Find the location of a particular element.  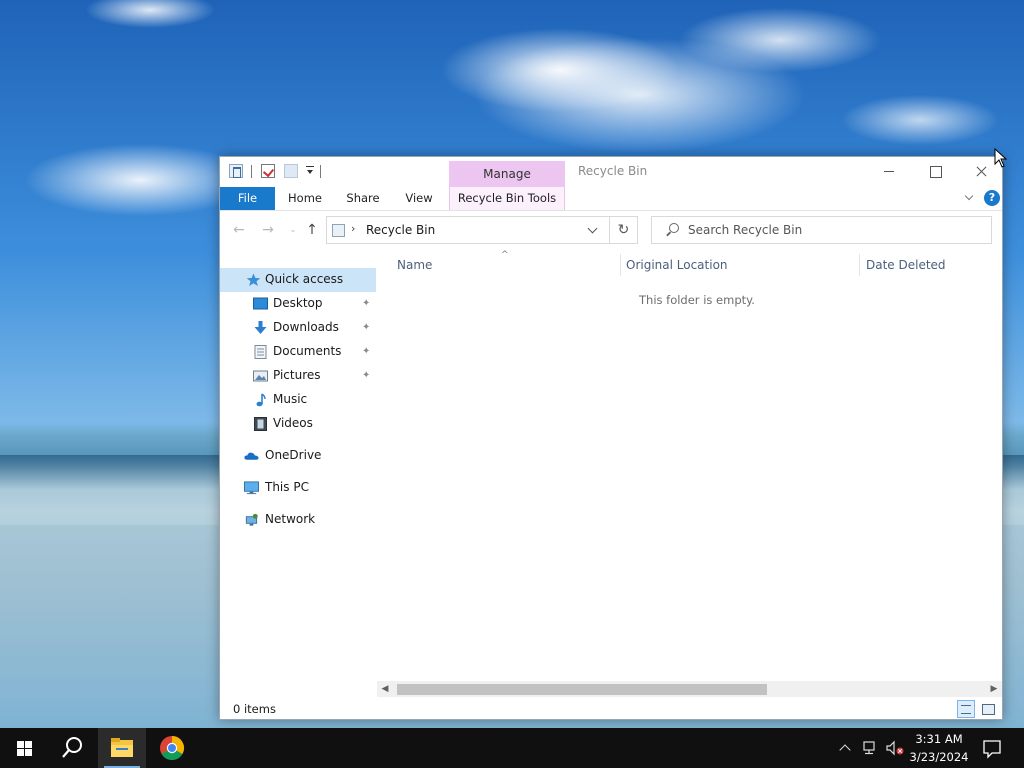

downloads-icon is located at coordinates (260, 327).